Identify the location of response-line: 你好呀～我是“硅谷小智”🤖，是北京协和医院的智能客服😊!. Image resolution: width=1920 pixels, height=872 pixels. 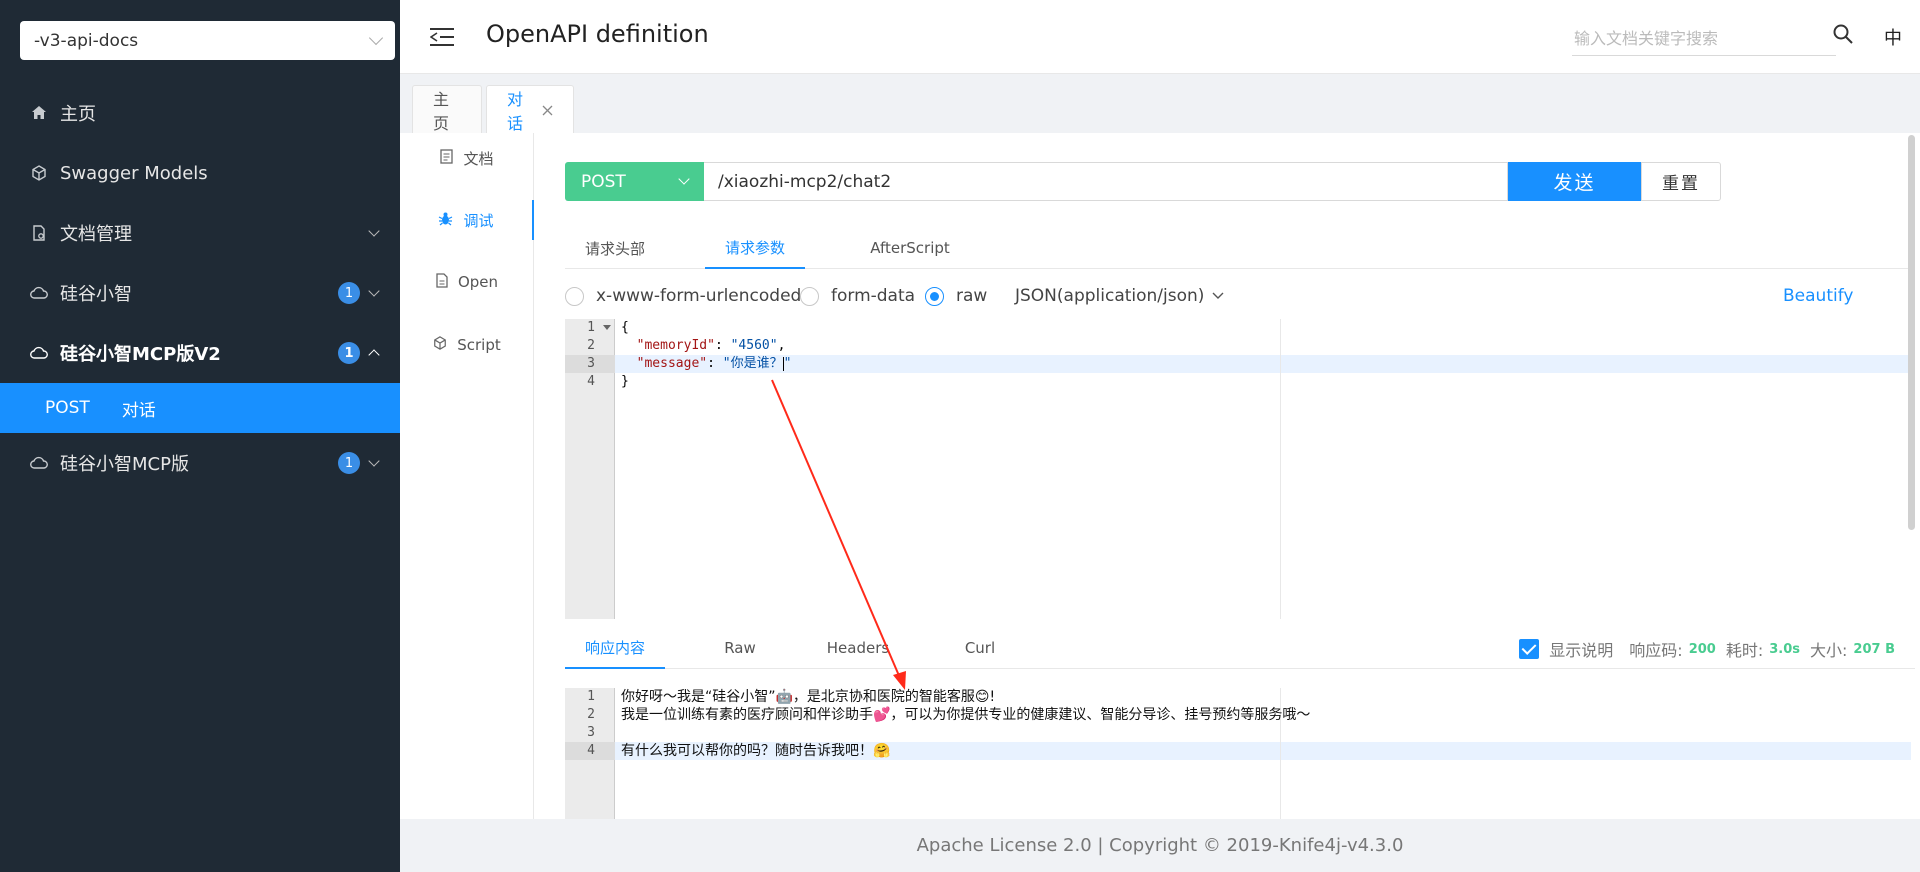
(808, 697).